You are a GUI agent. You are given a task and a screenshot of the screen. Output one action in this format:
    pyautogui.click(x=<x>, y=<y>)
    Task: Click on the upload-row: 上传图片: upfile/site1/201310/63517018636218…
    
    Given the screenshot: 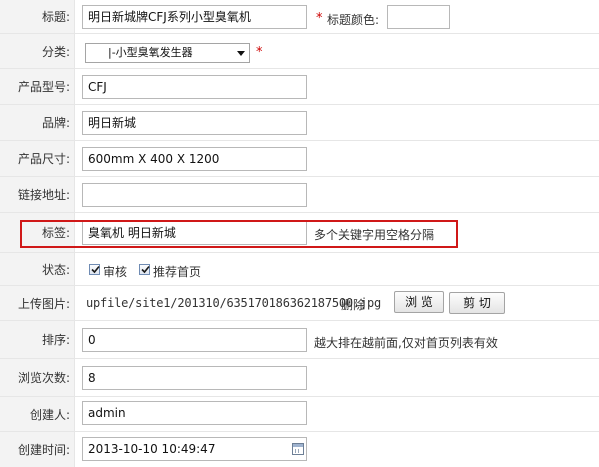 What is the action you would take?
    pyautogui.click(x=299, y=303)
    